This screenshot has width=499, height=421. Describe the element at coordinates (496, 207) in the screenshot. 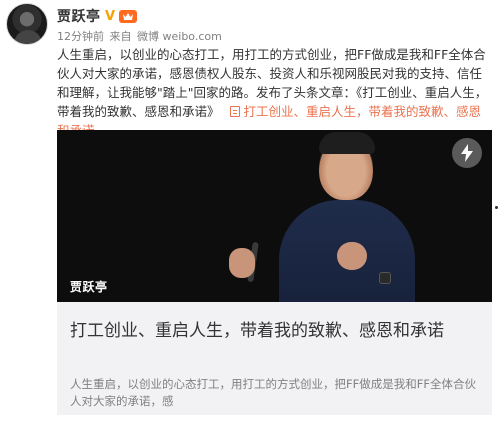

I see `scroll-indicator` at that location.